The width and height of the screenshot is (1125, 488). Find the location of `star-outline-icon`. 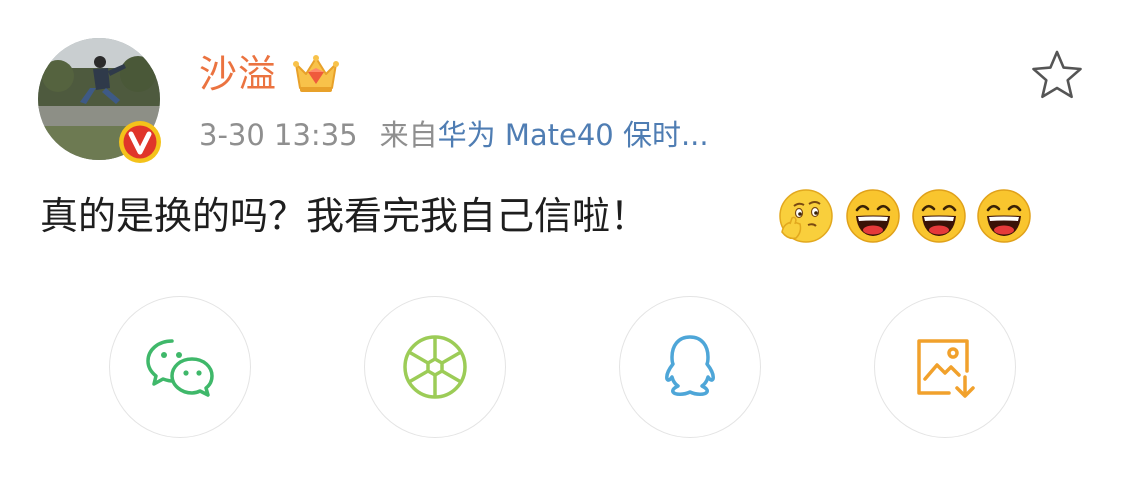

star-outline-icon is located at coordinates (1057, 76).